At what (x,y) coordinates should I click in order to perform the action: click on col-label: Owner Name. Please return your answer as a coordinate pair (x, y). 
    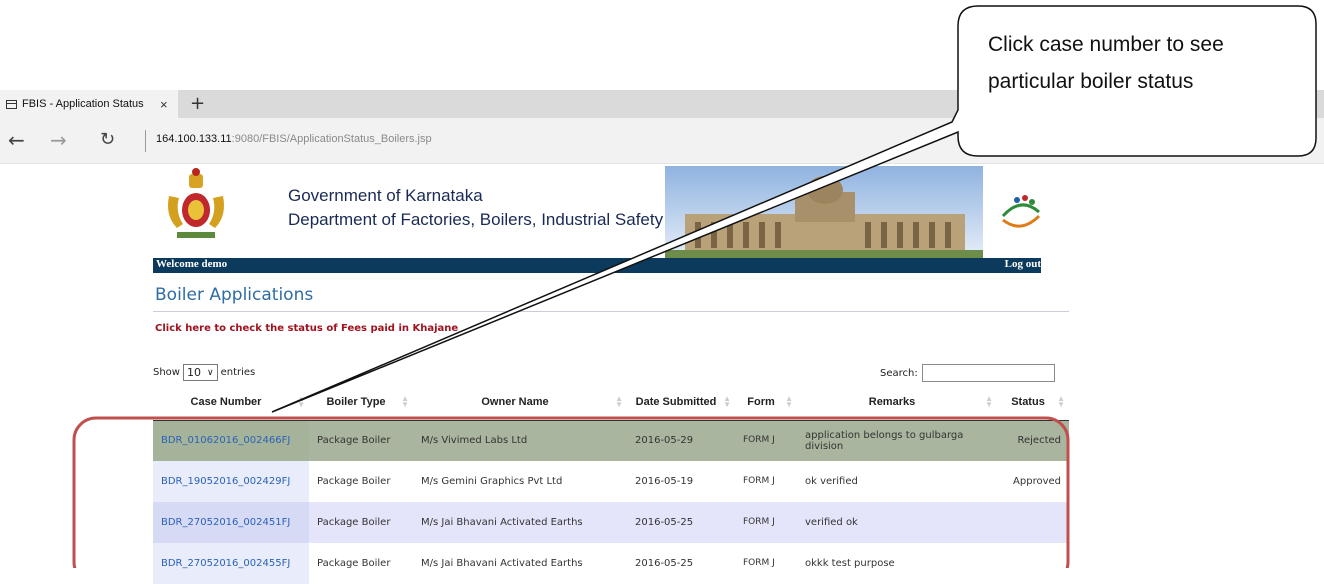
    Looking at the image, I should click on (515, 402).